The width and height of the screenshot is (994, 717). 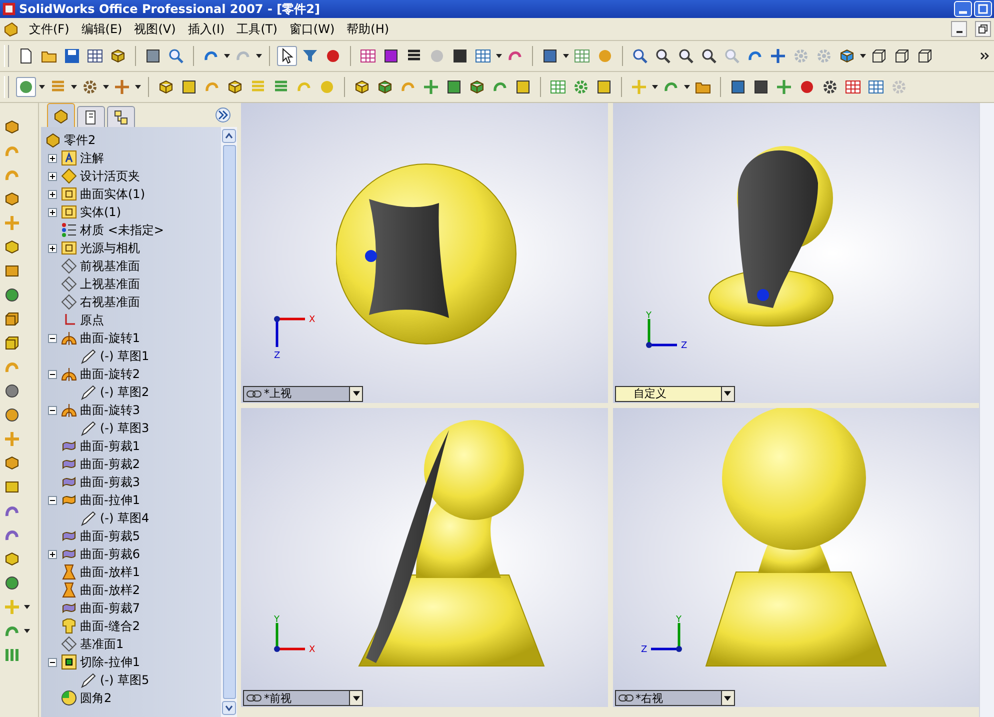 I want to click on maximize-button, so click(x=983, y=9).